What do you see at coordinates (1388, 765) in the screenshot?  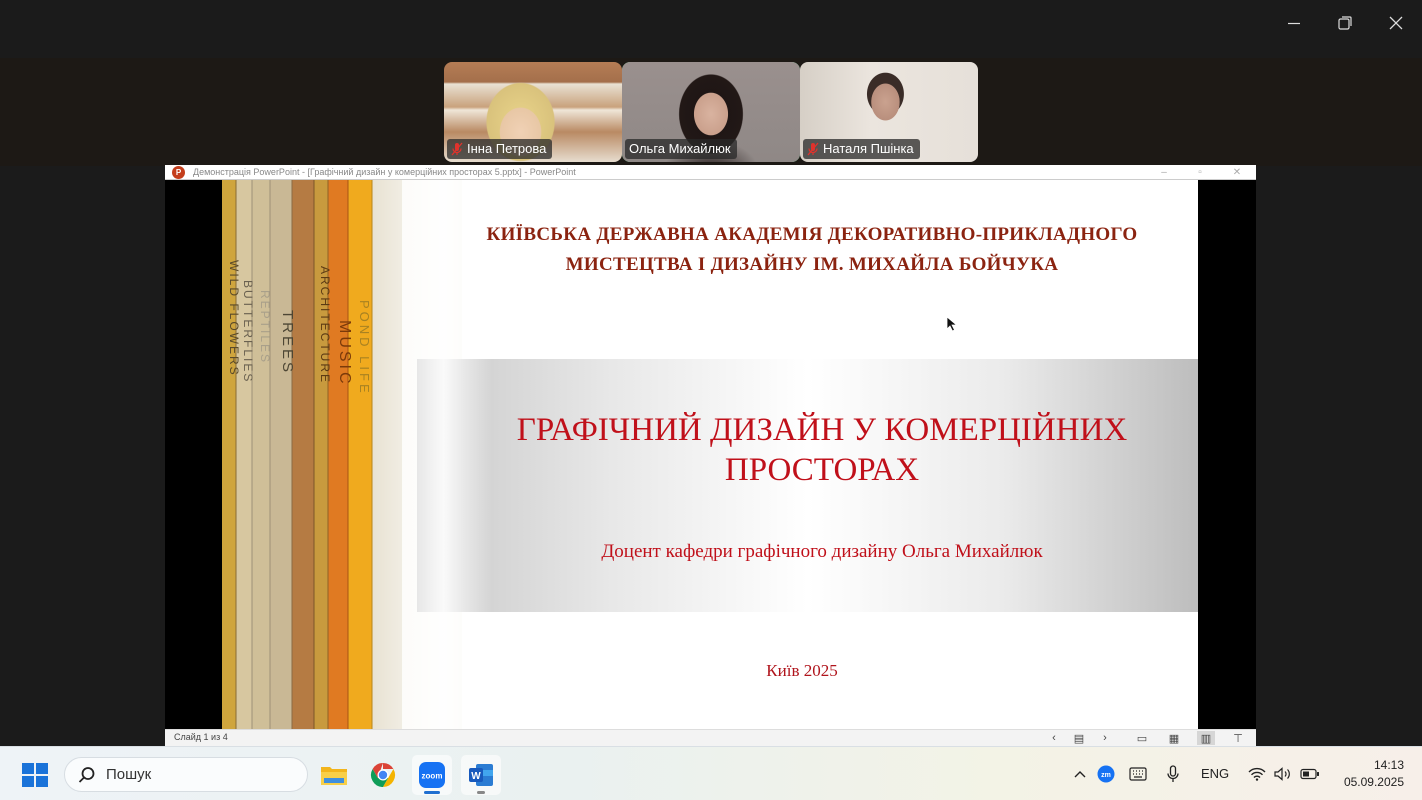 I see `clock-time: 14:13` at bounding box center [1388, 765].